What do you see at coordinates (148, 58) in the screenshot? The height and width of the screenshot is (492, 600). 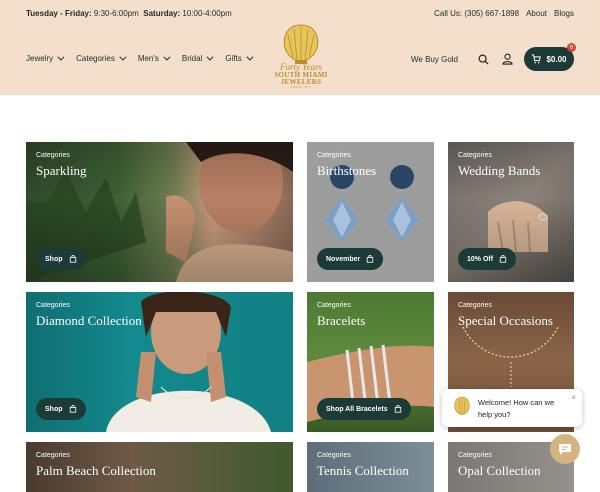 I see `nav-label: Men's` at bounding box center [148, 58].